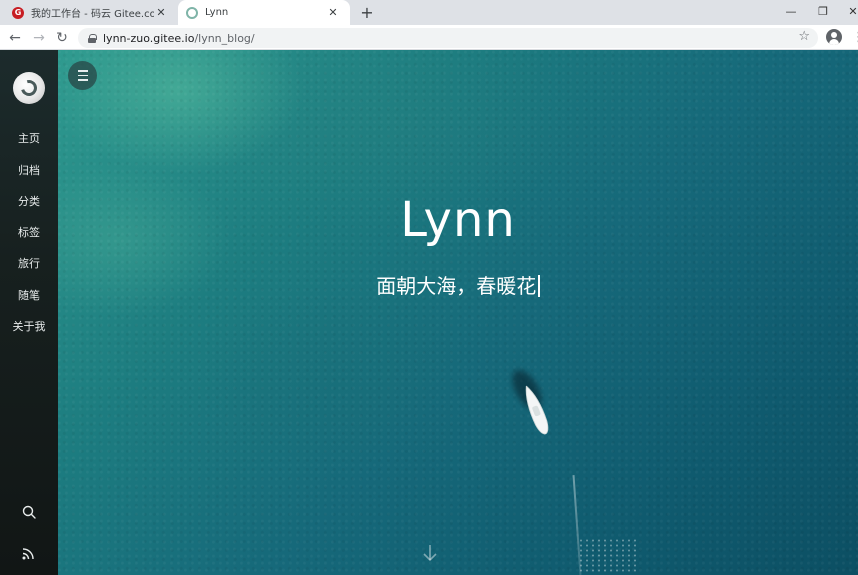 The width and height of the screenshot is (858, 575). Describe the element at coordinates (855, 37) in the screenshot. I see `browser-menu-icon: ⋮` at that location.